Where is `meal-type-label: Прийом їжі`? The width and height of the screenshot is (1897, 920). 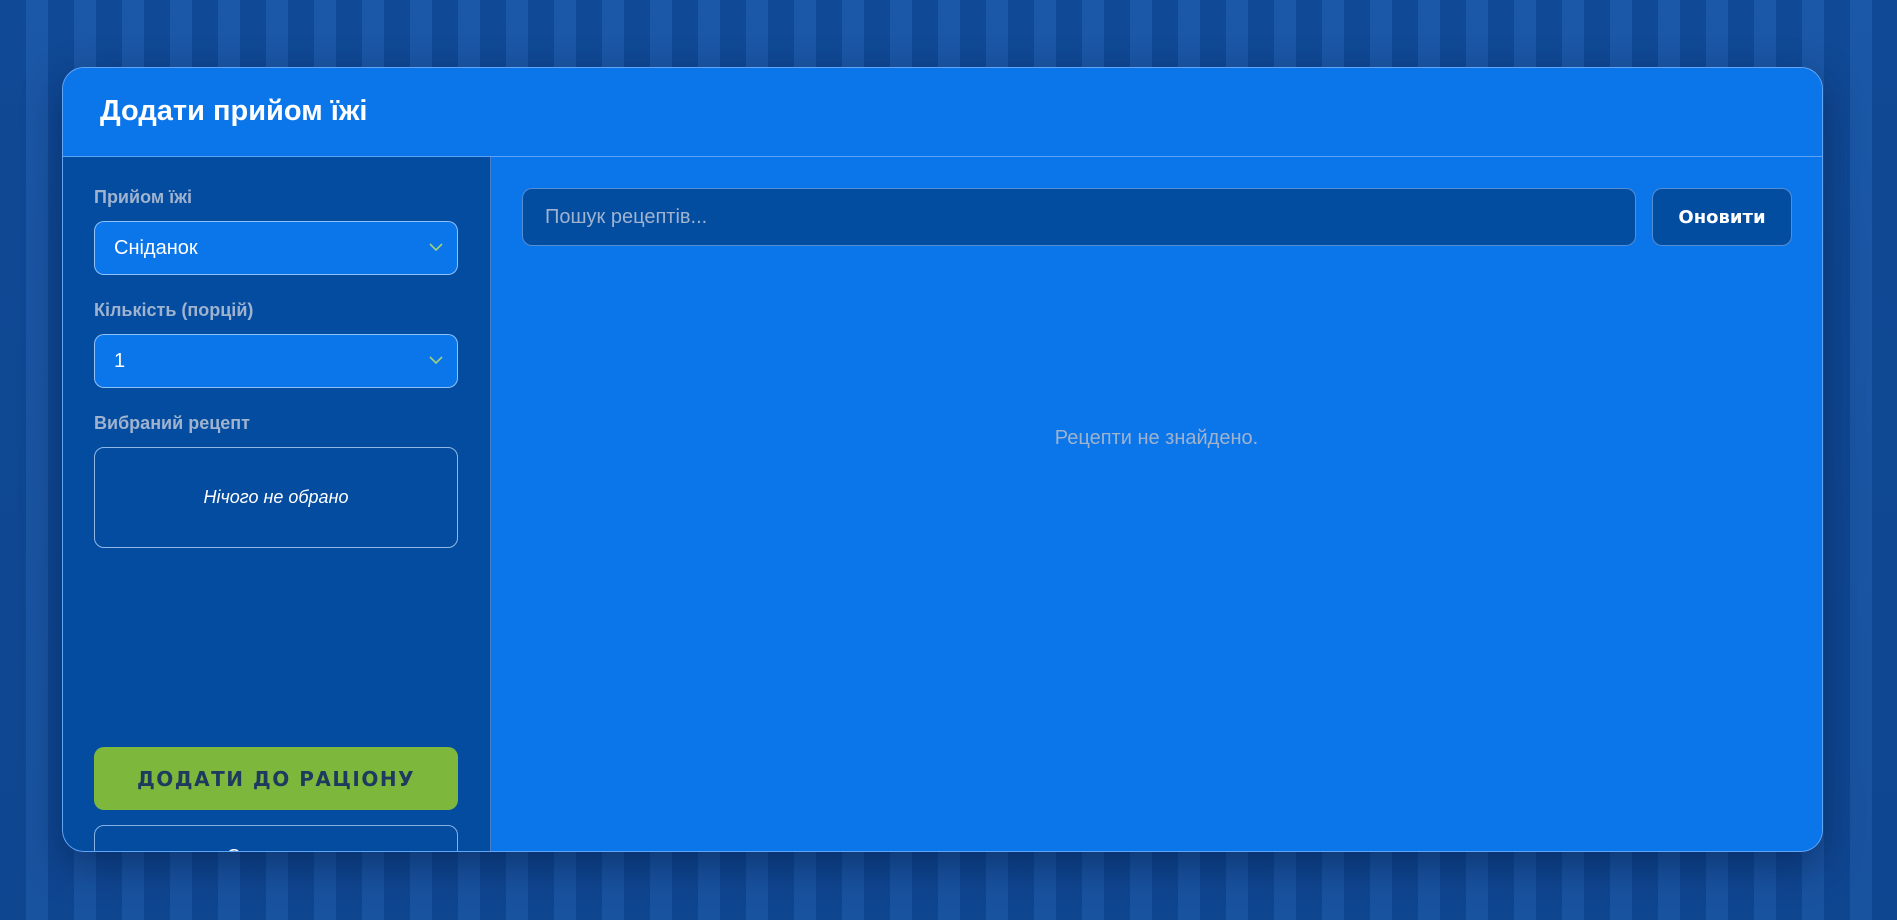
meal-type-label: Прийом їжі is located at coordinates (143, 197).